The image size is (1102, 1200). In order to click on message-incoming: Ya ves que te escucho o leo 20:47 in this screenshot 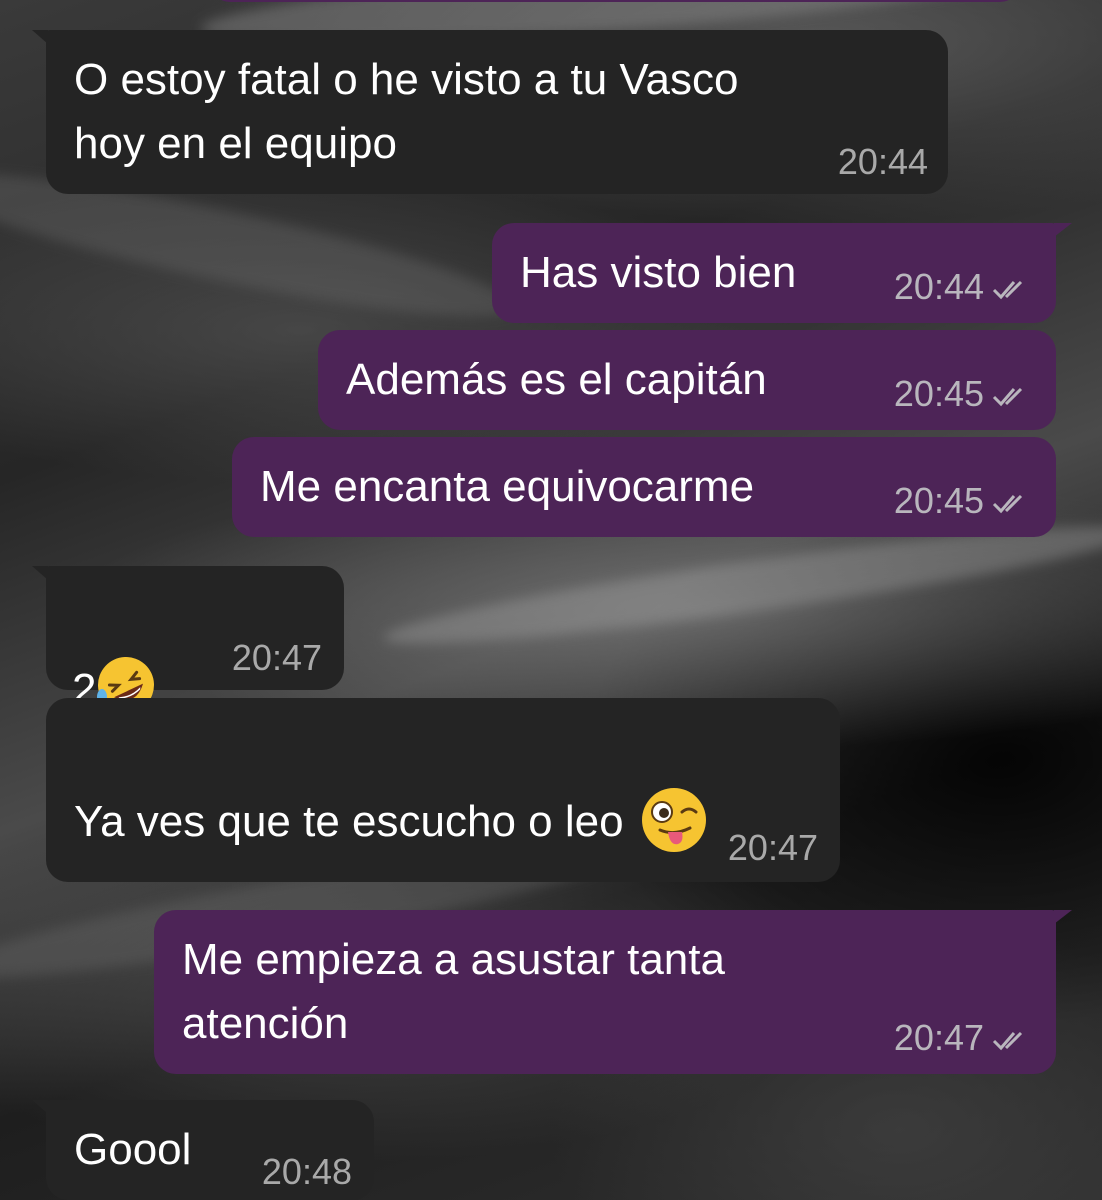, I will do `click(443, 790)`.